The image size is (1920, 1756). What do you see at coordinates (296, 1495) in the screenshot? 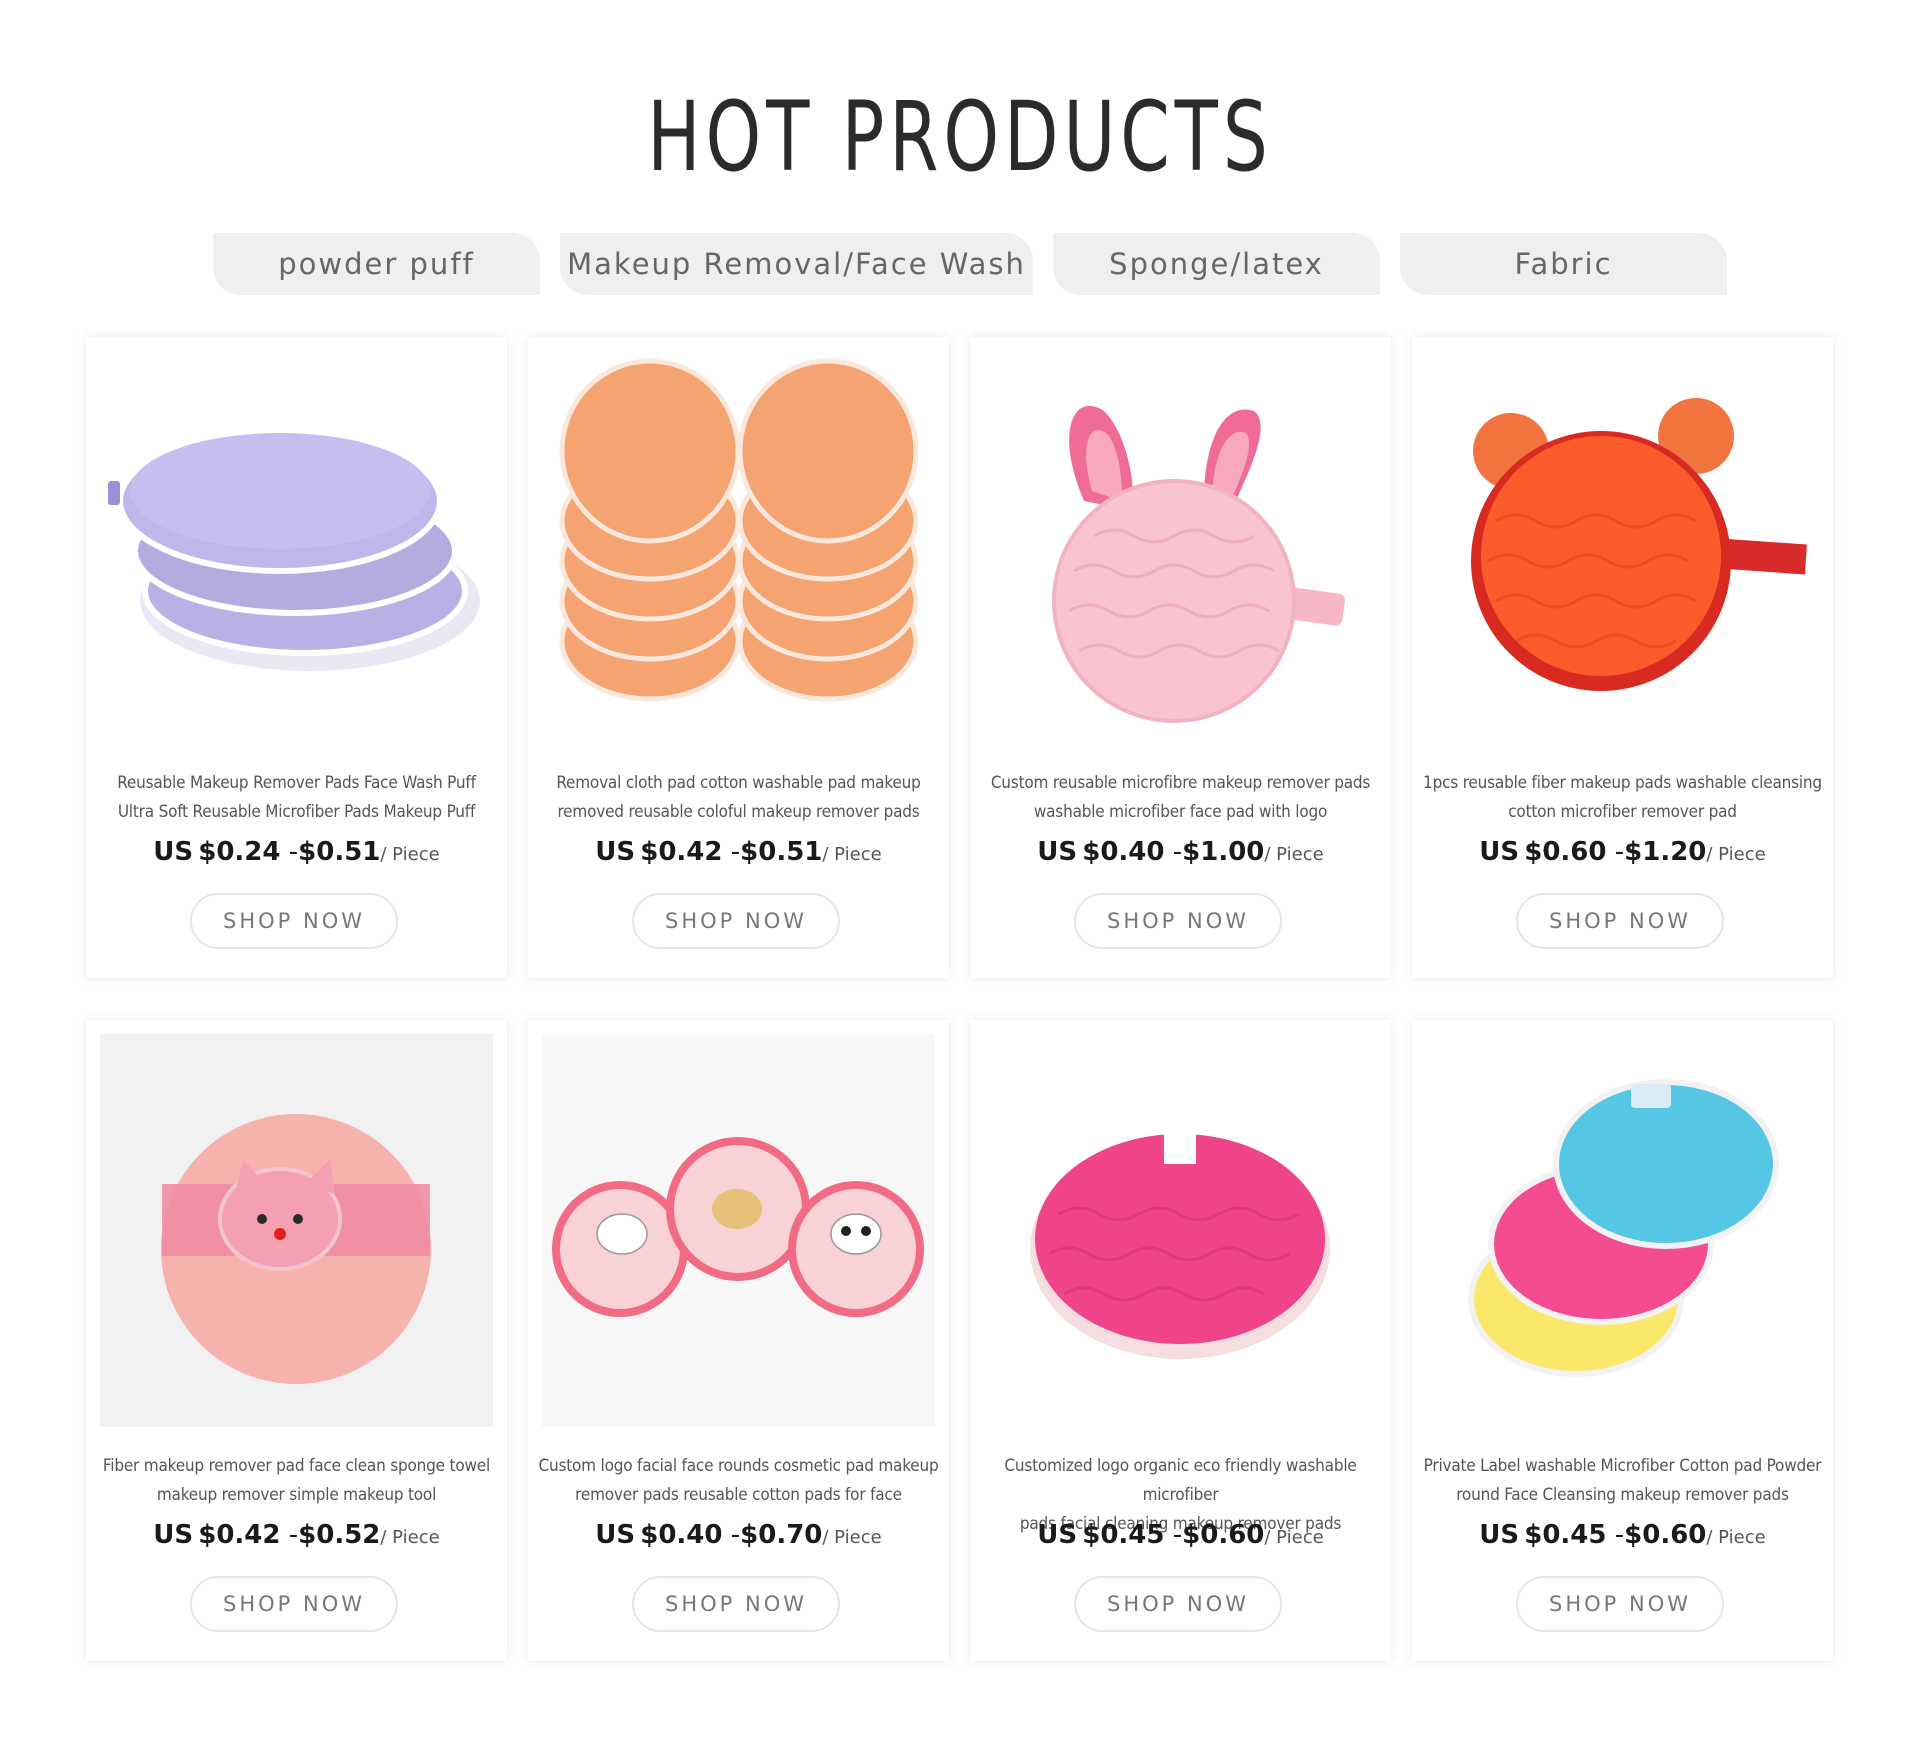
I see `product-name-line: makeup remover simple makeup tool` at bounding box center [296, 1495].